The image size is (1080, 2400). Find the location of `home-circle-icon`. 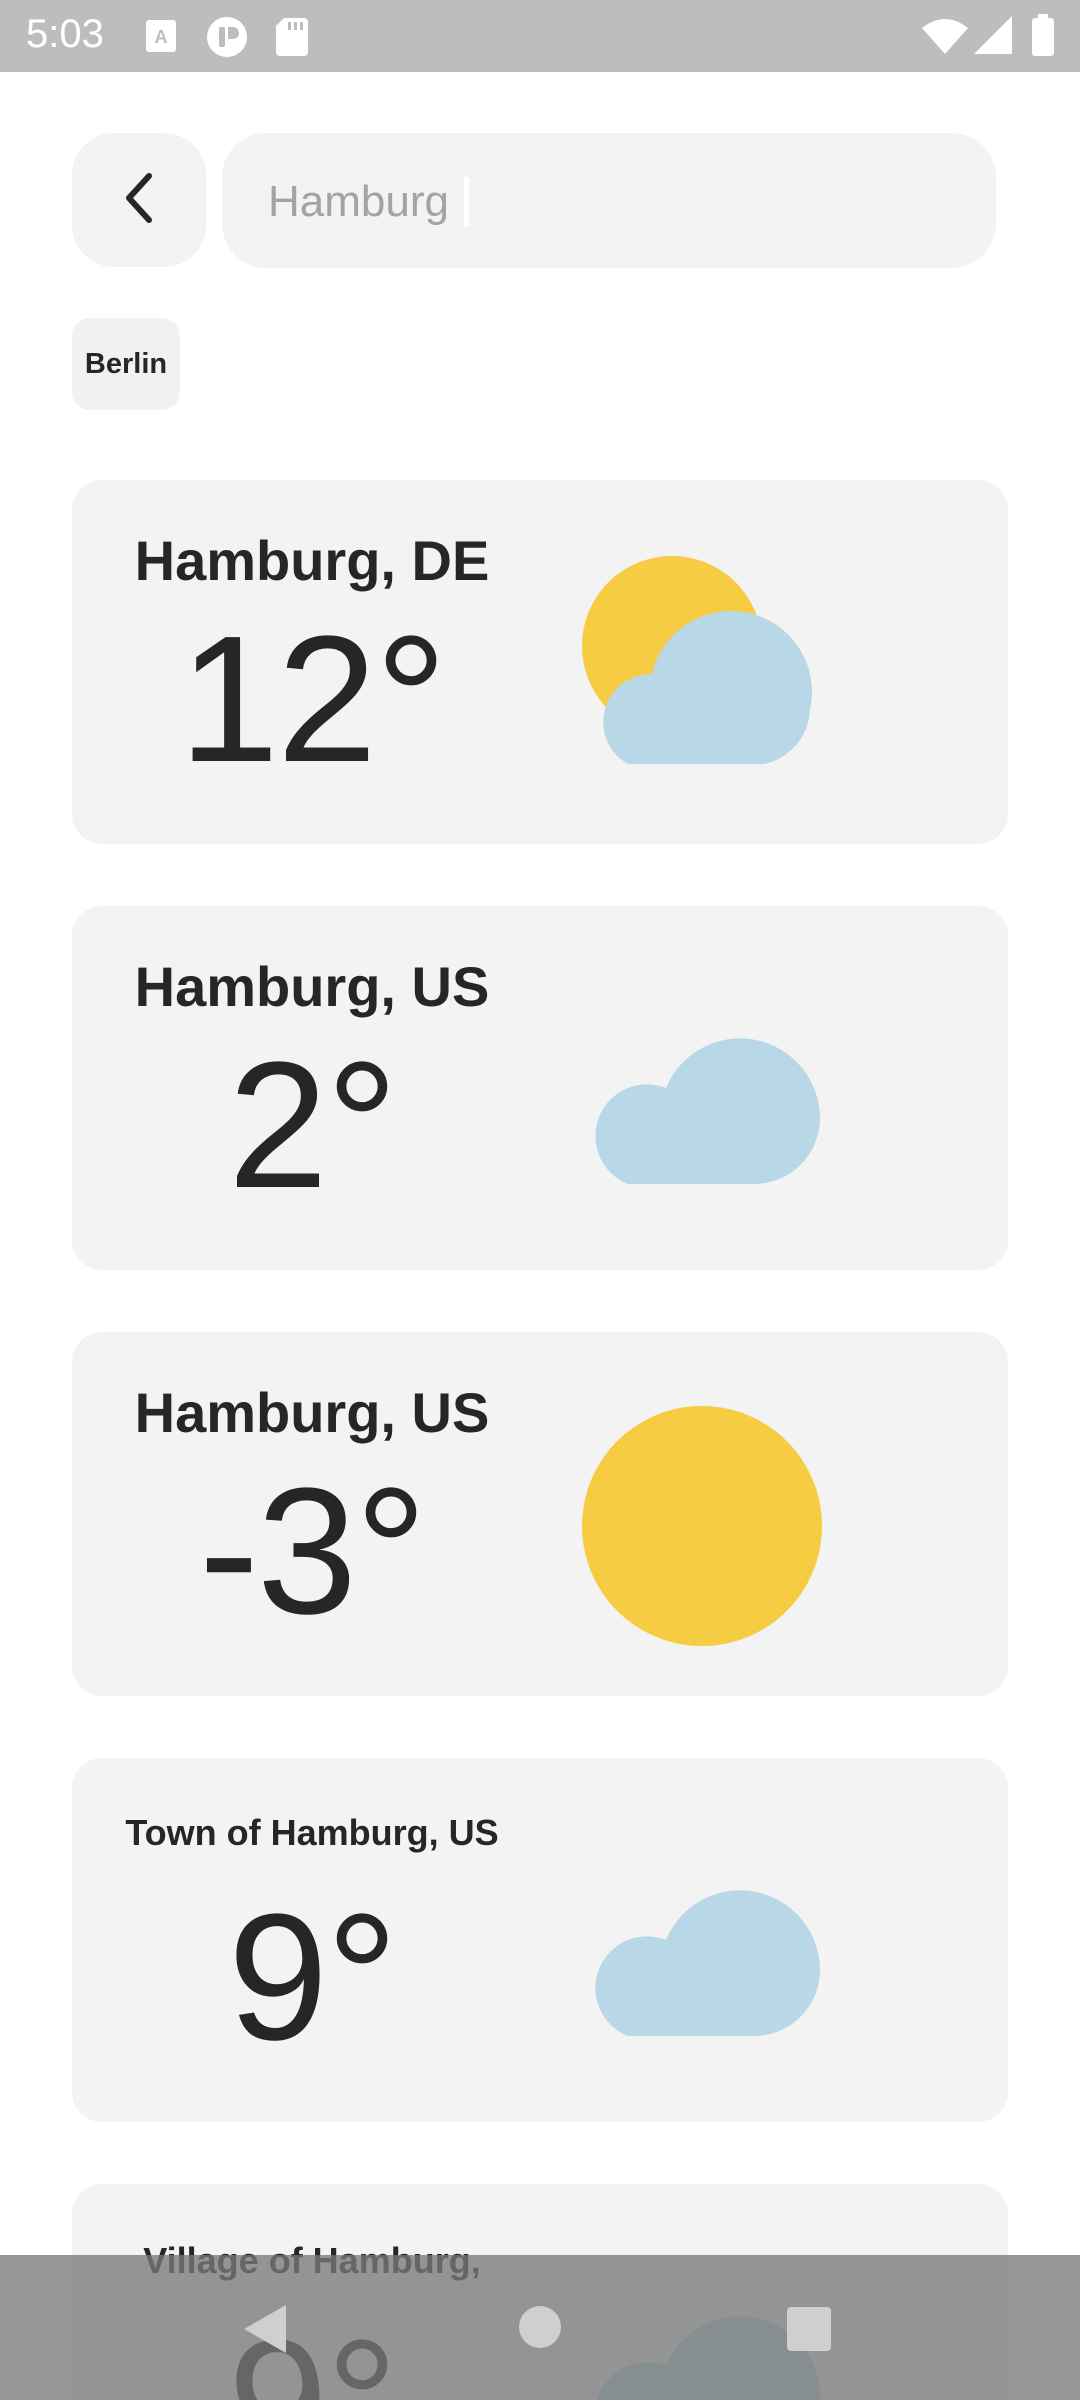

home-circle-icon is located at coordinates (540, 2329).